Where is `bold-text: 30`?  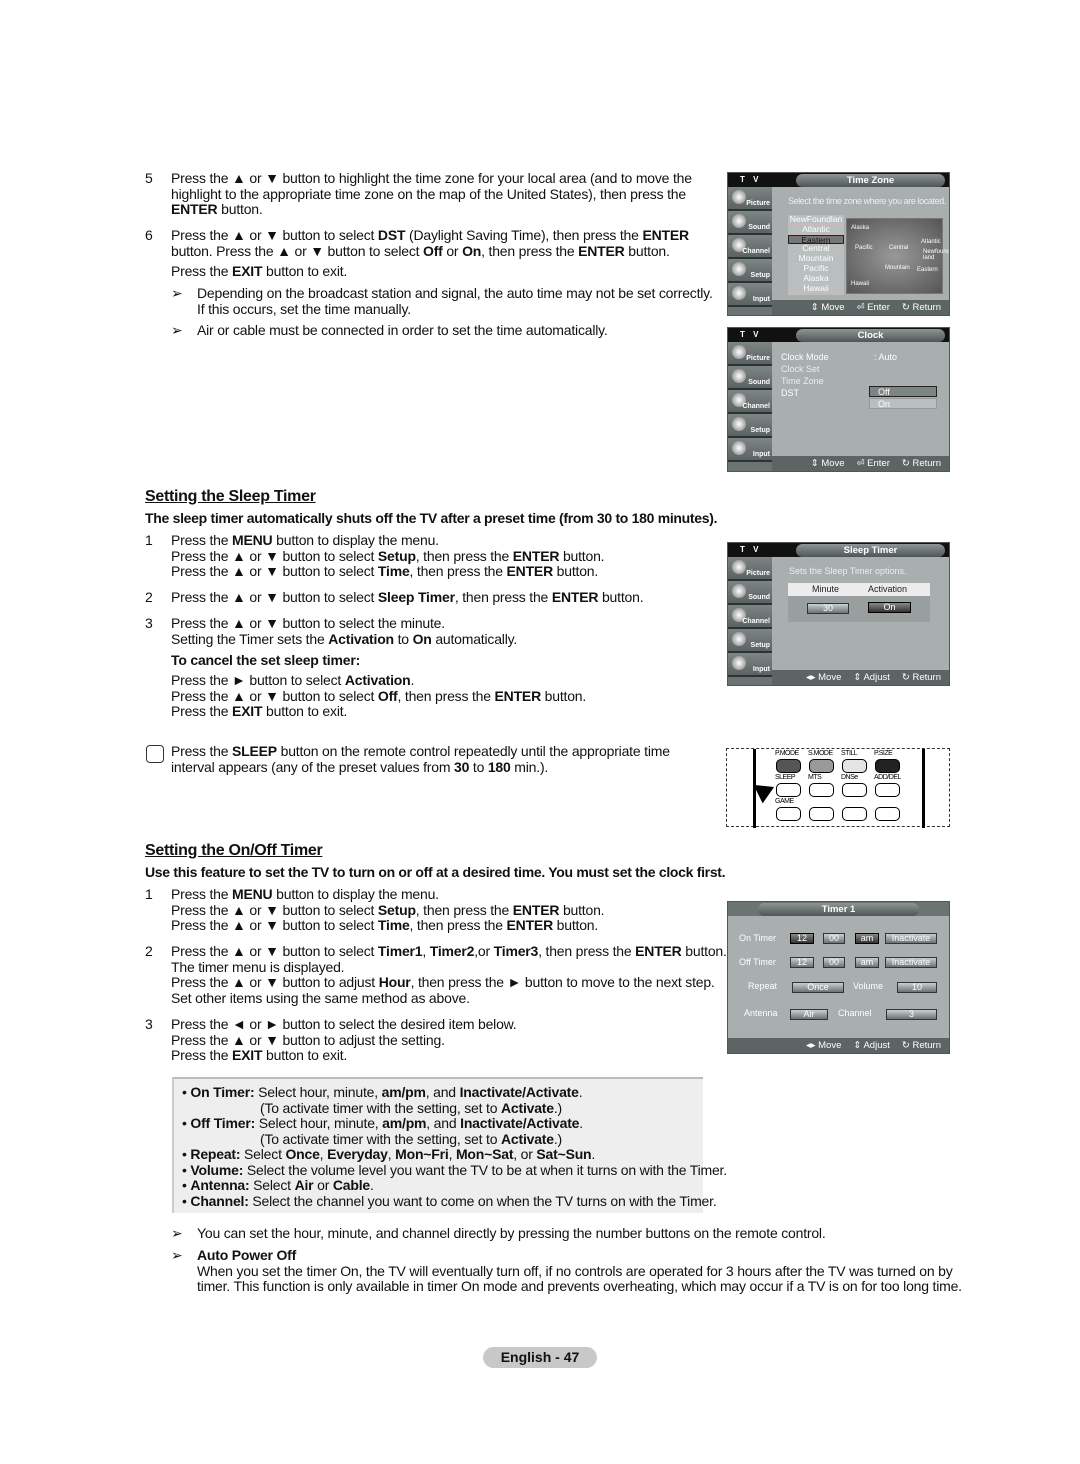 bold-text: 30 is located at coordinates (462, 766).